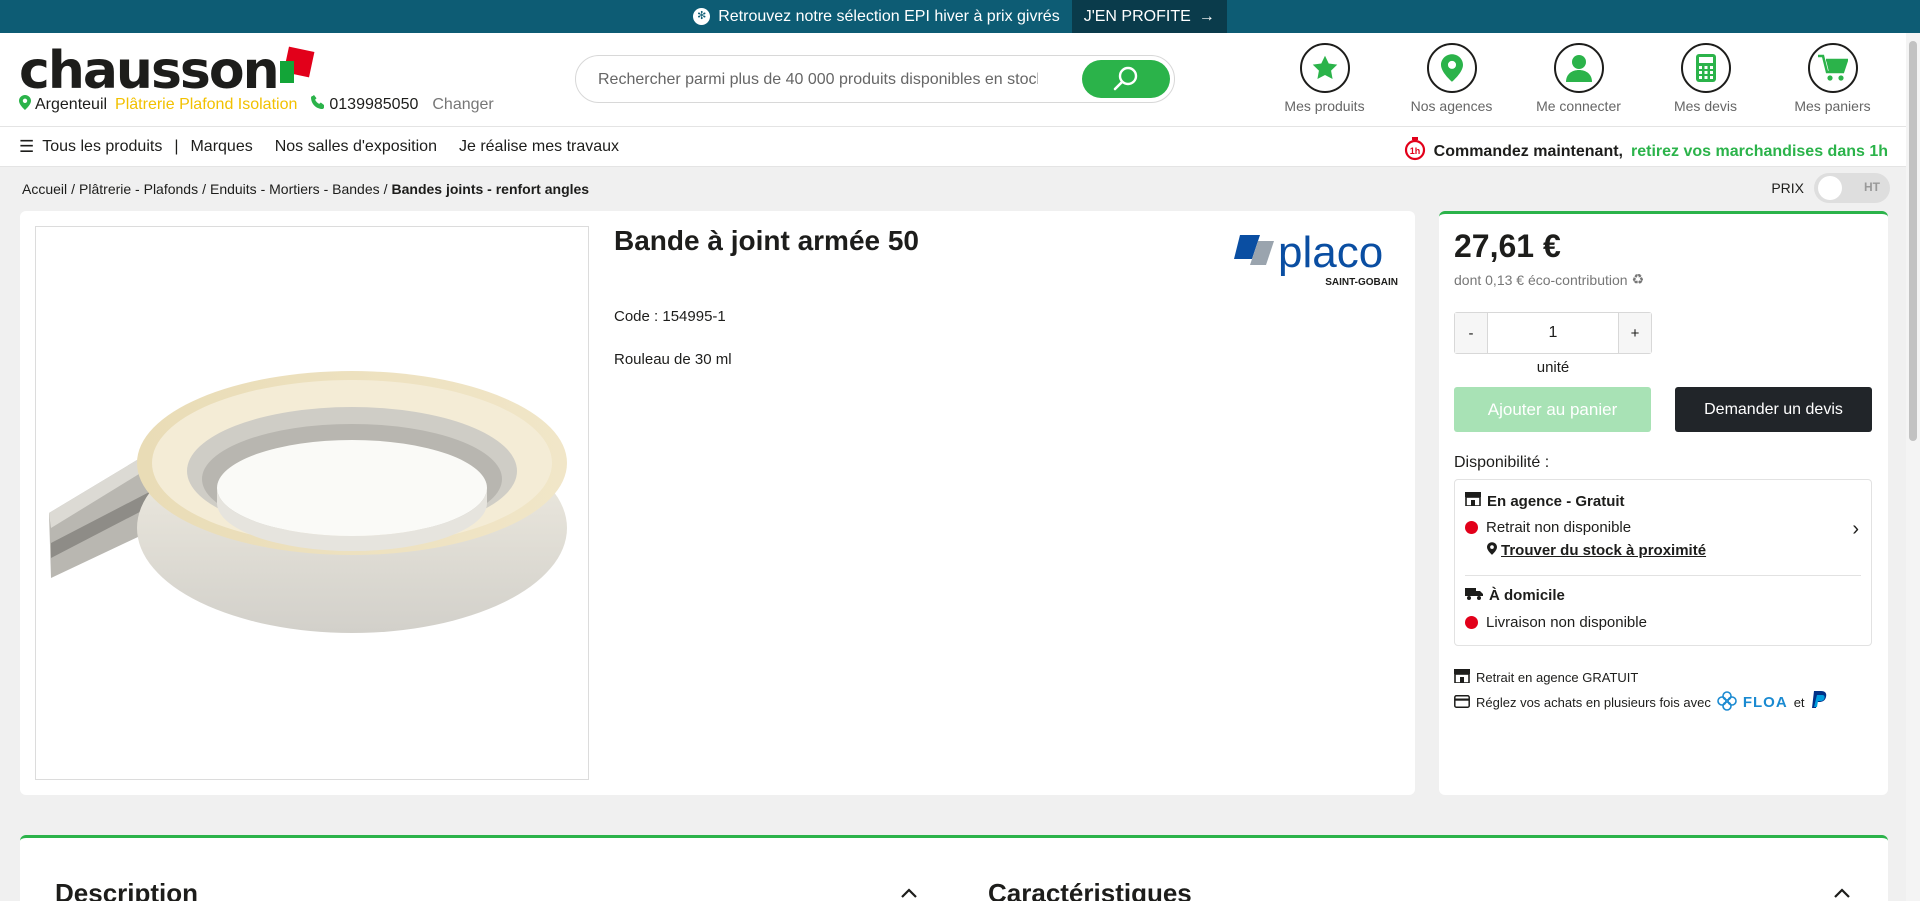  I want to click on credit-card-icon, so click(1462, 702).